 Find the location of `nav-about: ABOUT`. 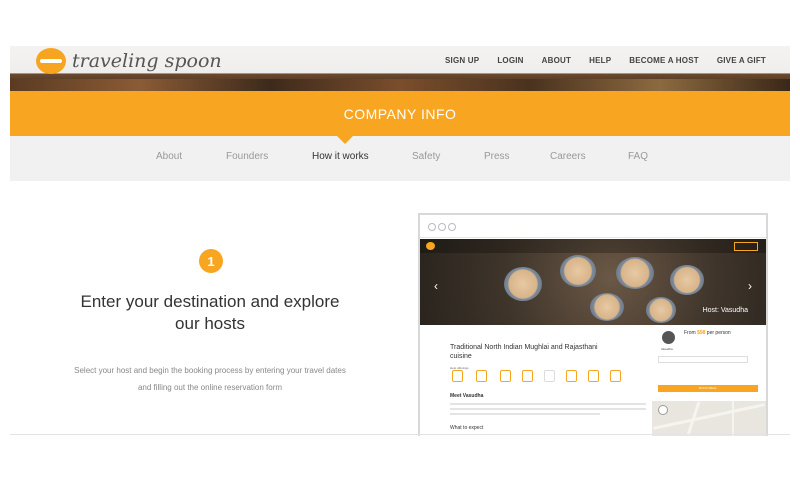

nav-about: ABOUT is located at coordinates (556, 60).